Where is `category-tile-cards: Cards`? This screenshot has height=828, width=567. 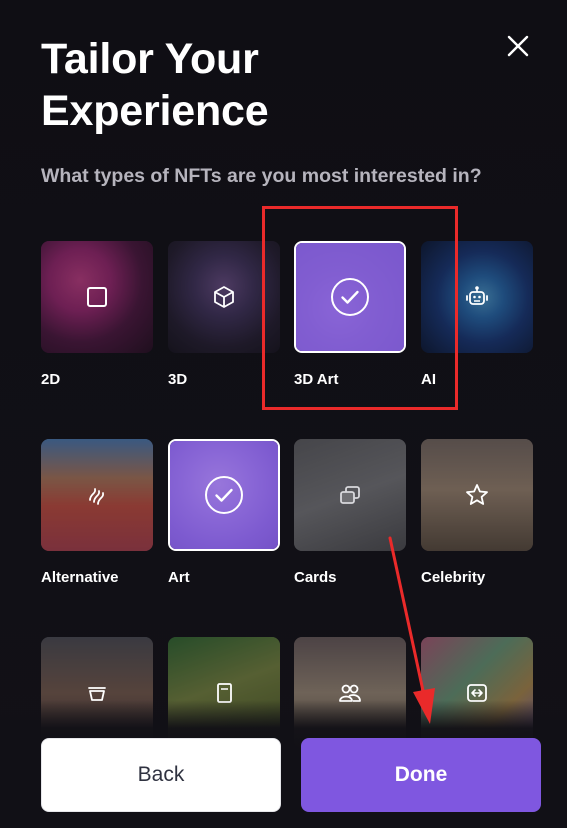
category-tile-cards: Cards is located at coordinates (350, 513).